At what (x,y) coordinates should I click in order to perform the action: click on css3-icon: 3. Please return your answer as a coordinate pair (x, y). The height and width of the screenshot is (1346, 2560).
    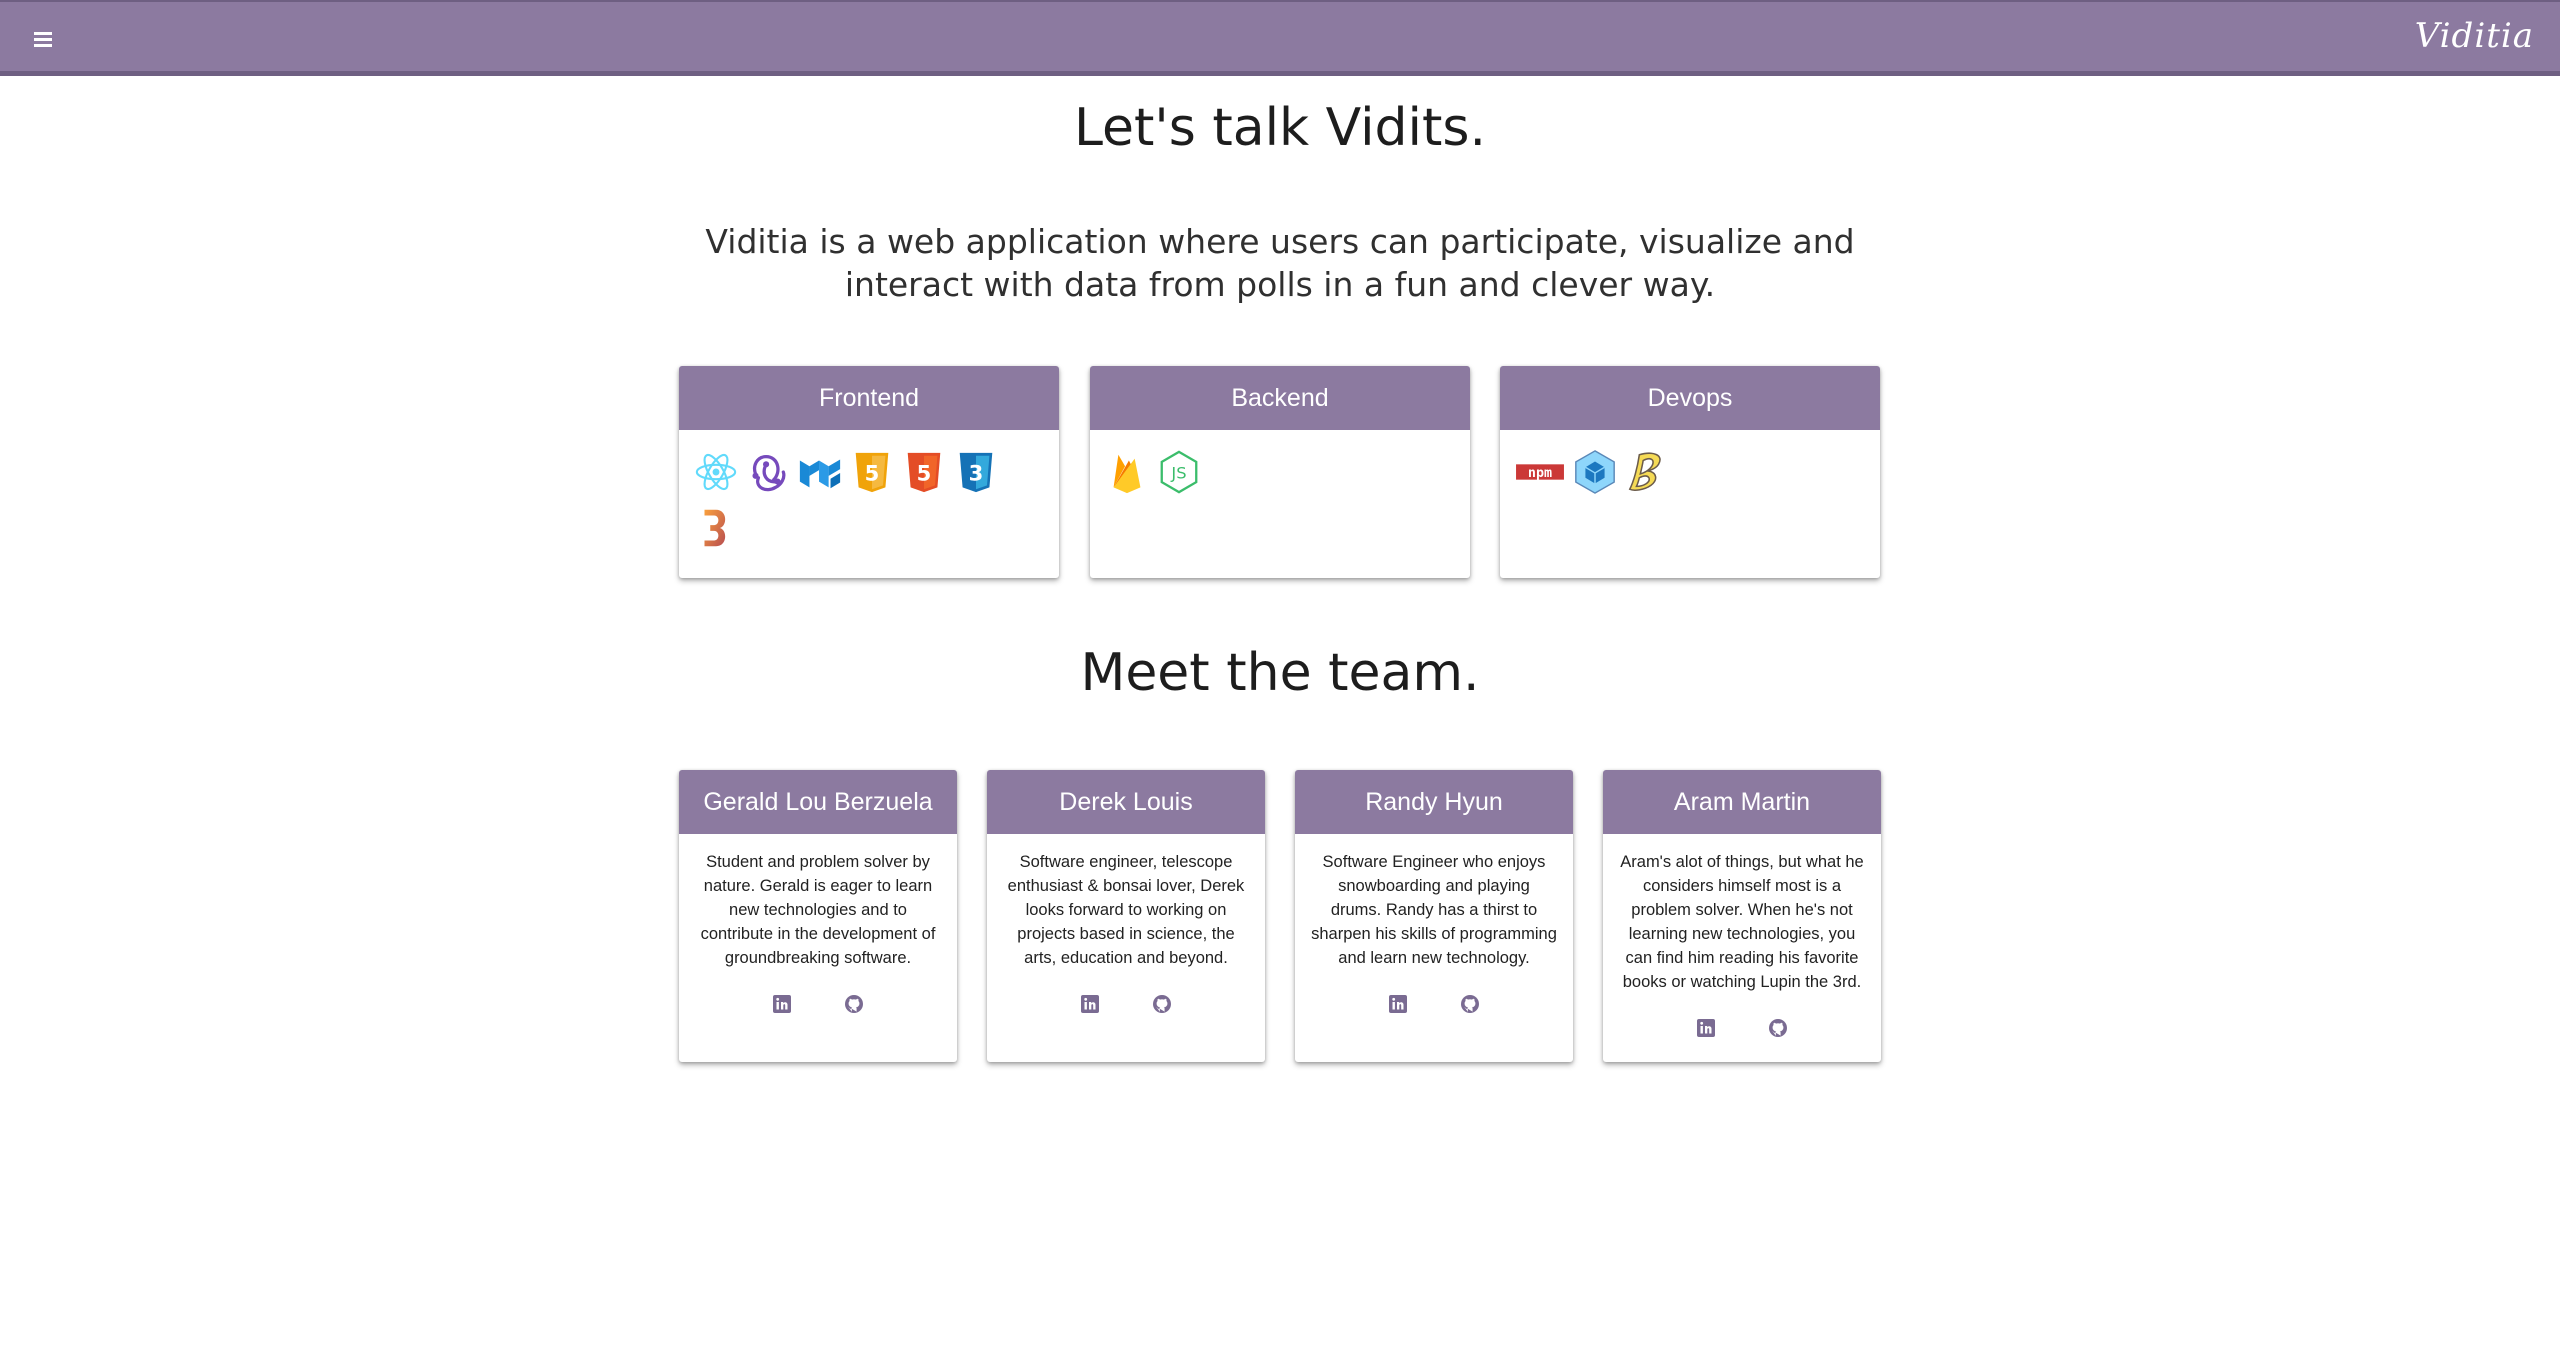
    Looking at the image, I should click on (976, 472).